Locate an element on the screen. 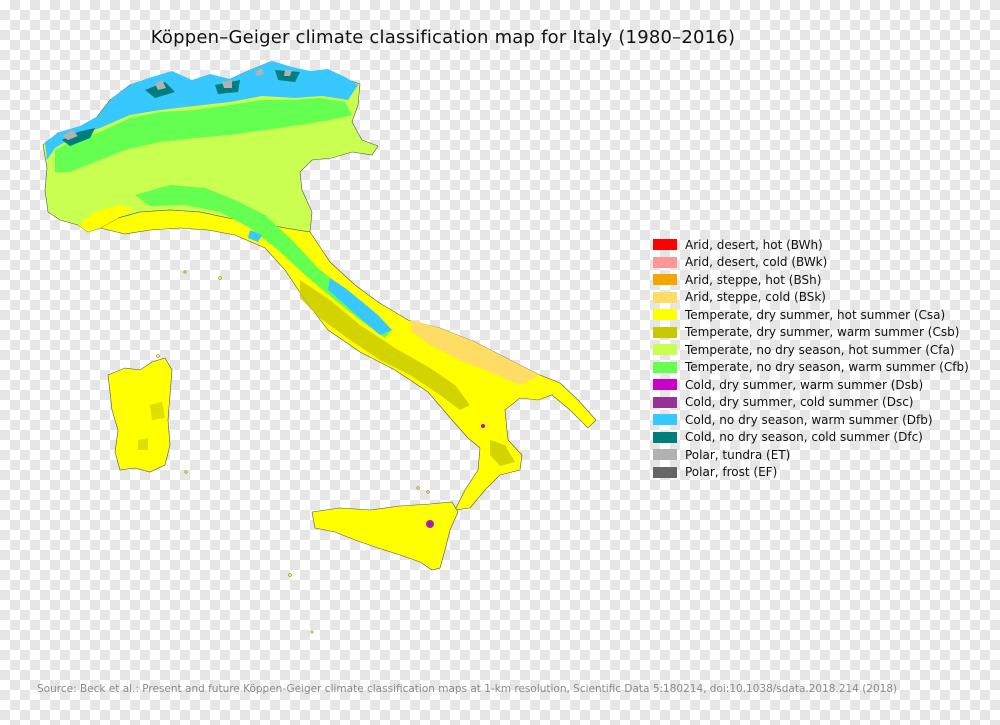 Image resolution: width=1000 pixels, height=725 pixels. legend-item: Cold, no dry season, cold summer (Dfc) is located at coordinates (811, 438).